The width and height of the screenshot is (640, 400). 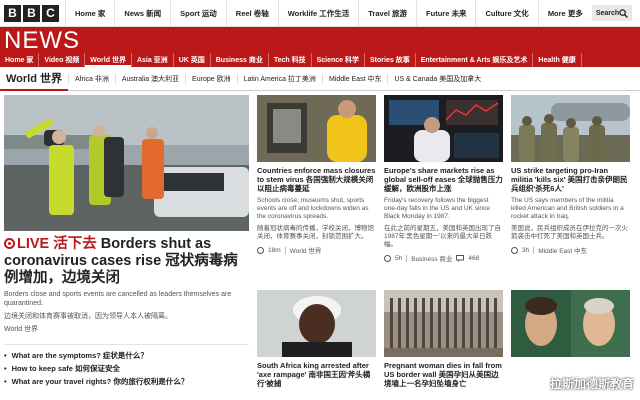 I want to click on story-card-meta: 18m World 世界, so click(x=316, y=250).